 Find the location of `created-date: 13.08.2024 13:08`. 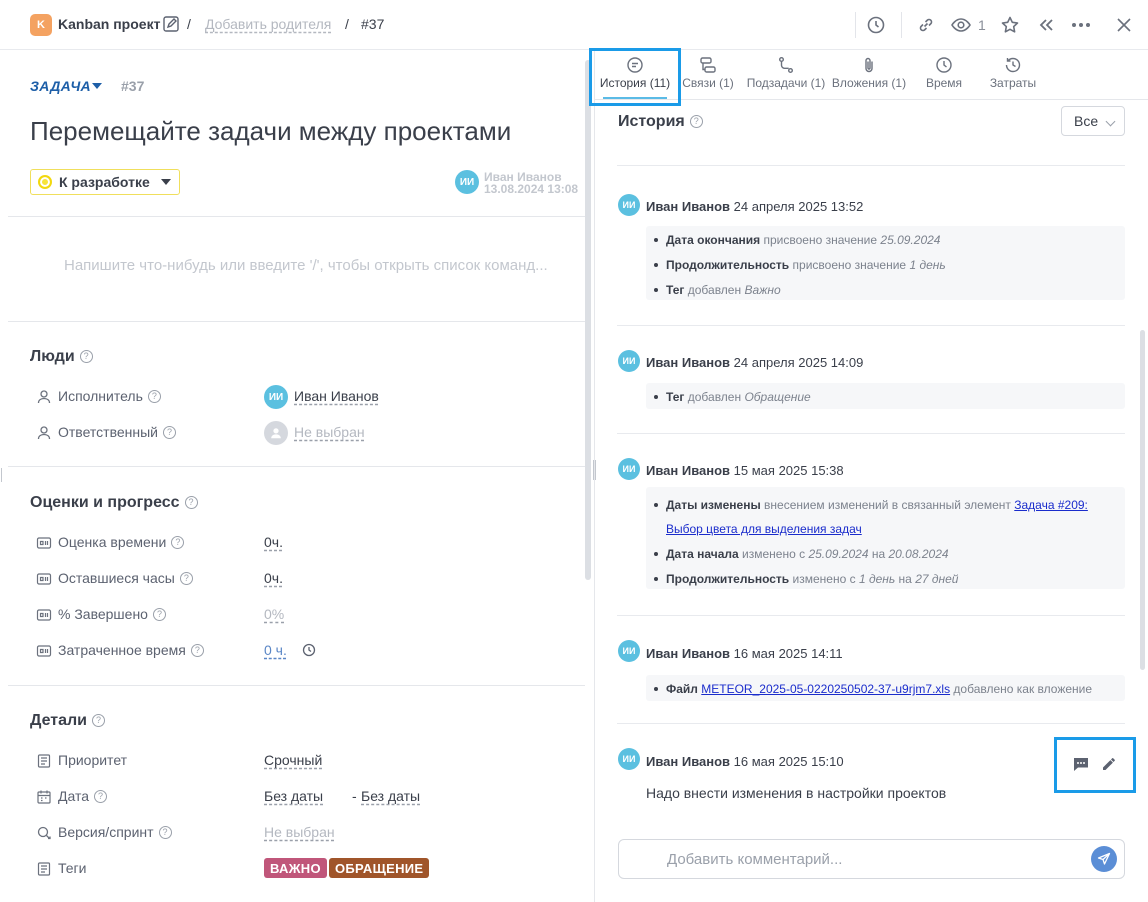

created-date: 13.08.2024 13:08 is located at coordinates (531, 189).